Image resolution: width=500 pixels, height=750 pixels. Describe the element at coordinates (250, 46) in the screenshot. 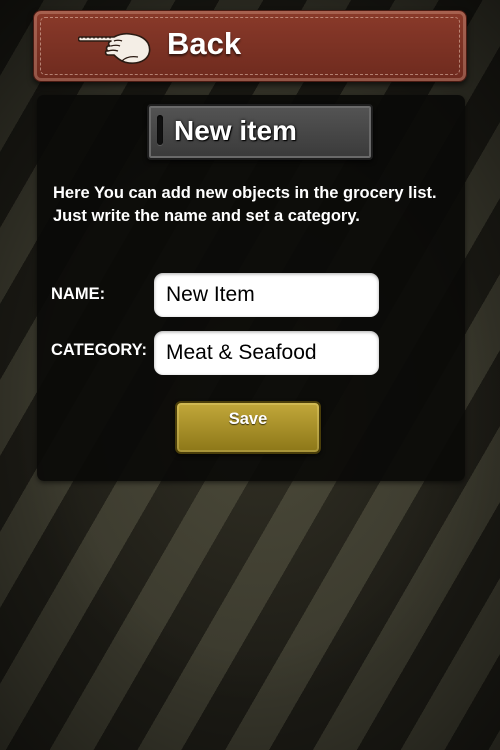

I see `back-button: Back` at that location.